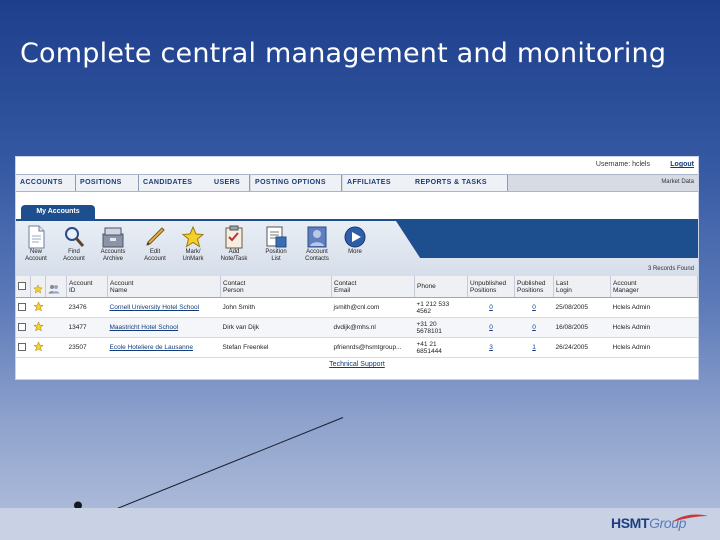  I want to click on published-cell: 1, so click(534, 347).